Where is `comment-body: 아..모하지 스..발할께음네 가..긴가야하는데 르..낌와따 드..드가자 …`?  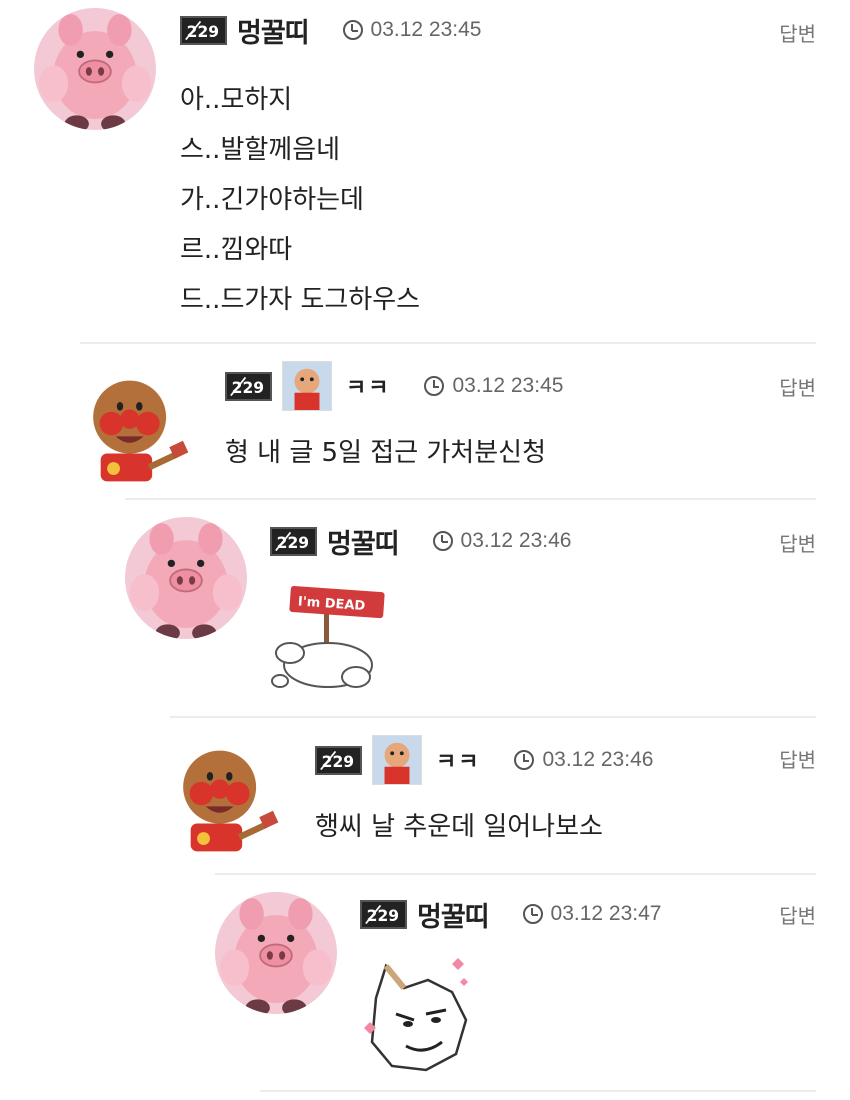 comment-body: 아..모하지 스..발할께음네 가..긴가야하는데 르..낌와따 드..드가자 … is located at coordinates (300, 200).